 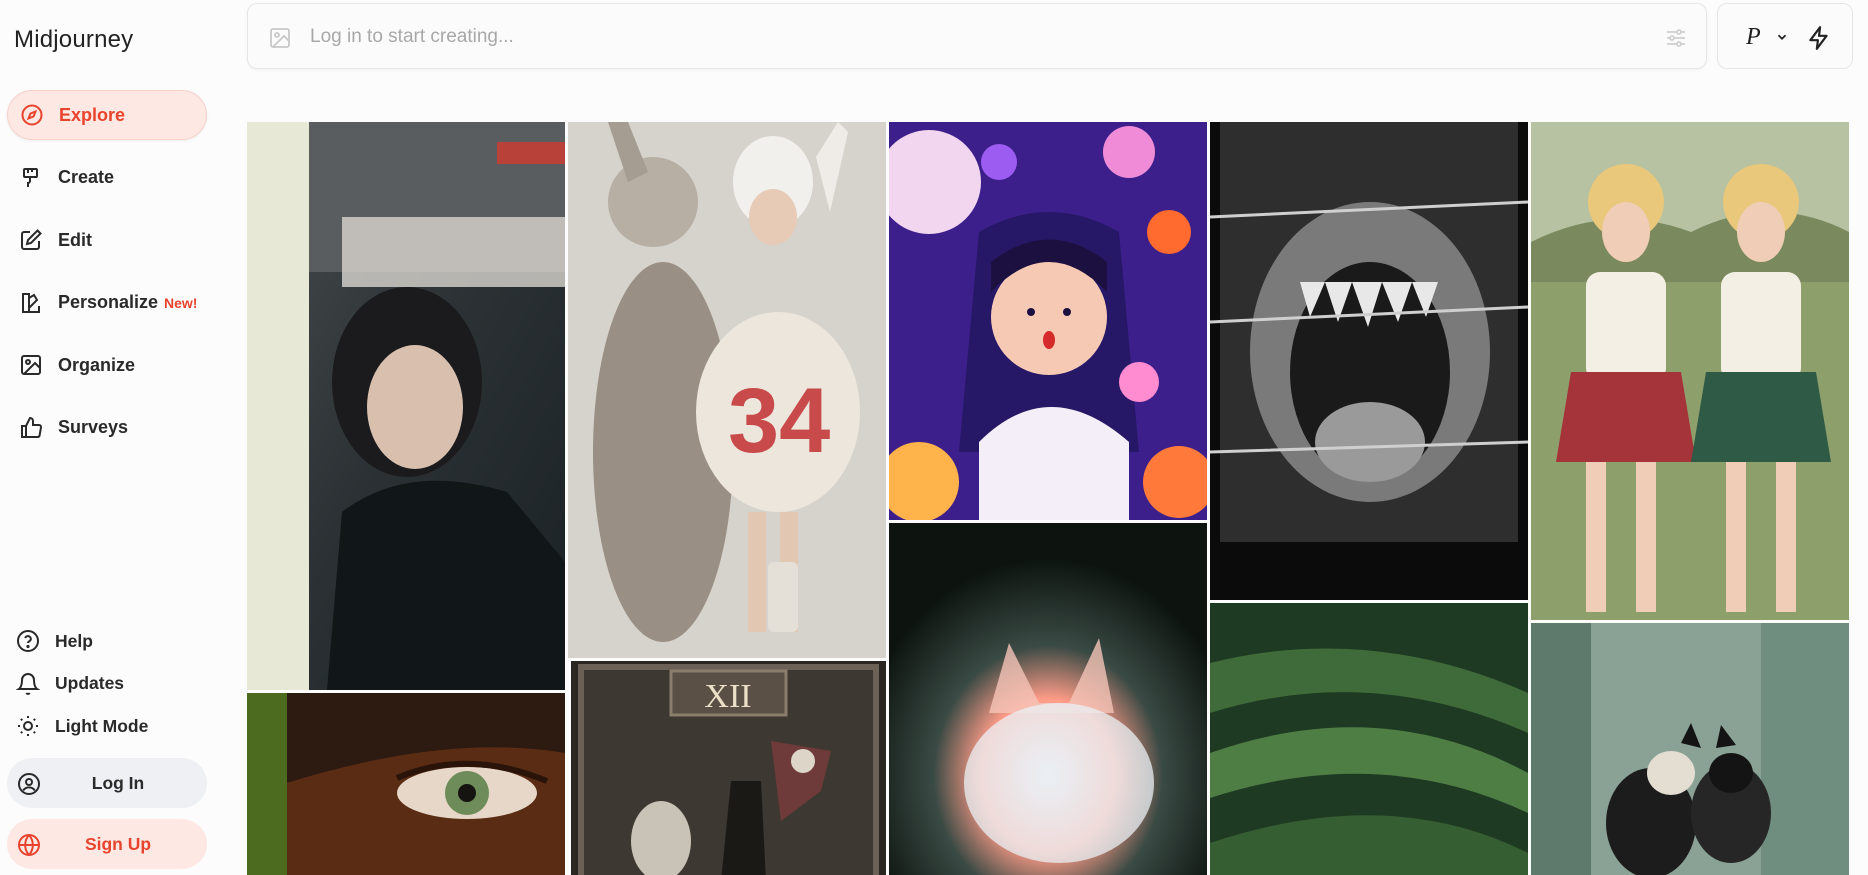 I want to click on sidebar-item-edit: Edit, so click(x=107, y=240).